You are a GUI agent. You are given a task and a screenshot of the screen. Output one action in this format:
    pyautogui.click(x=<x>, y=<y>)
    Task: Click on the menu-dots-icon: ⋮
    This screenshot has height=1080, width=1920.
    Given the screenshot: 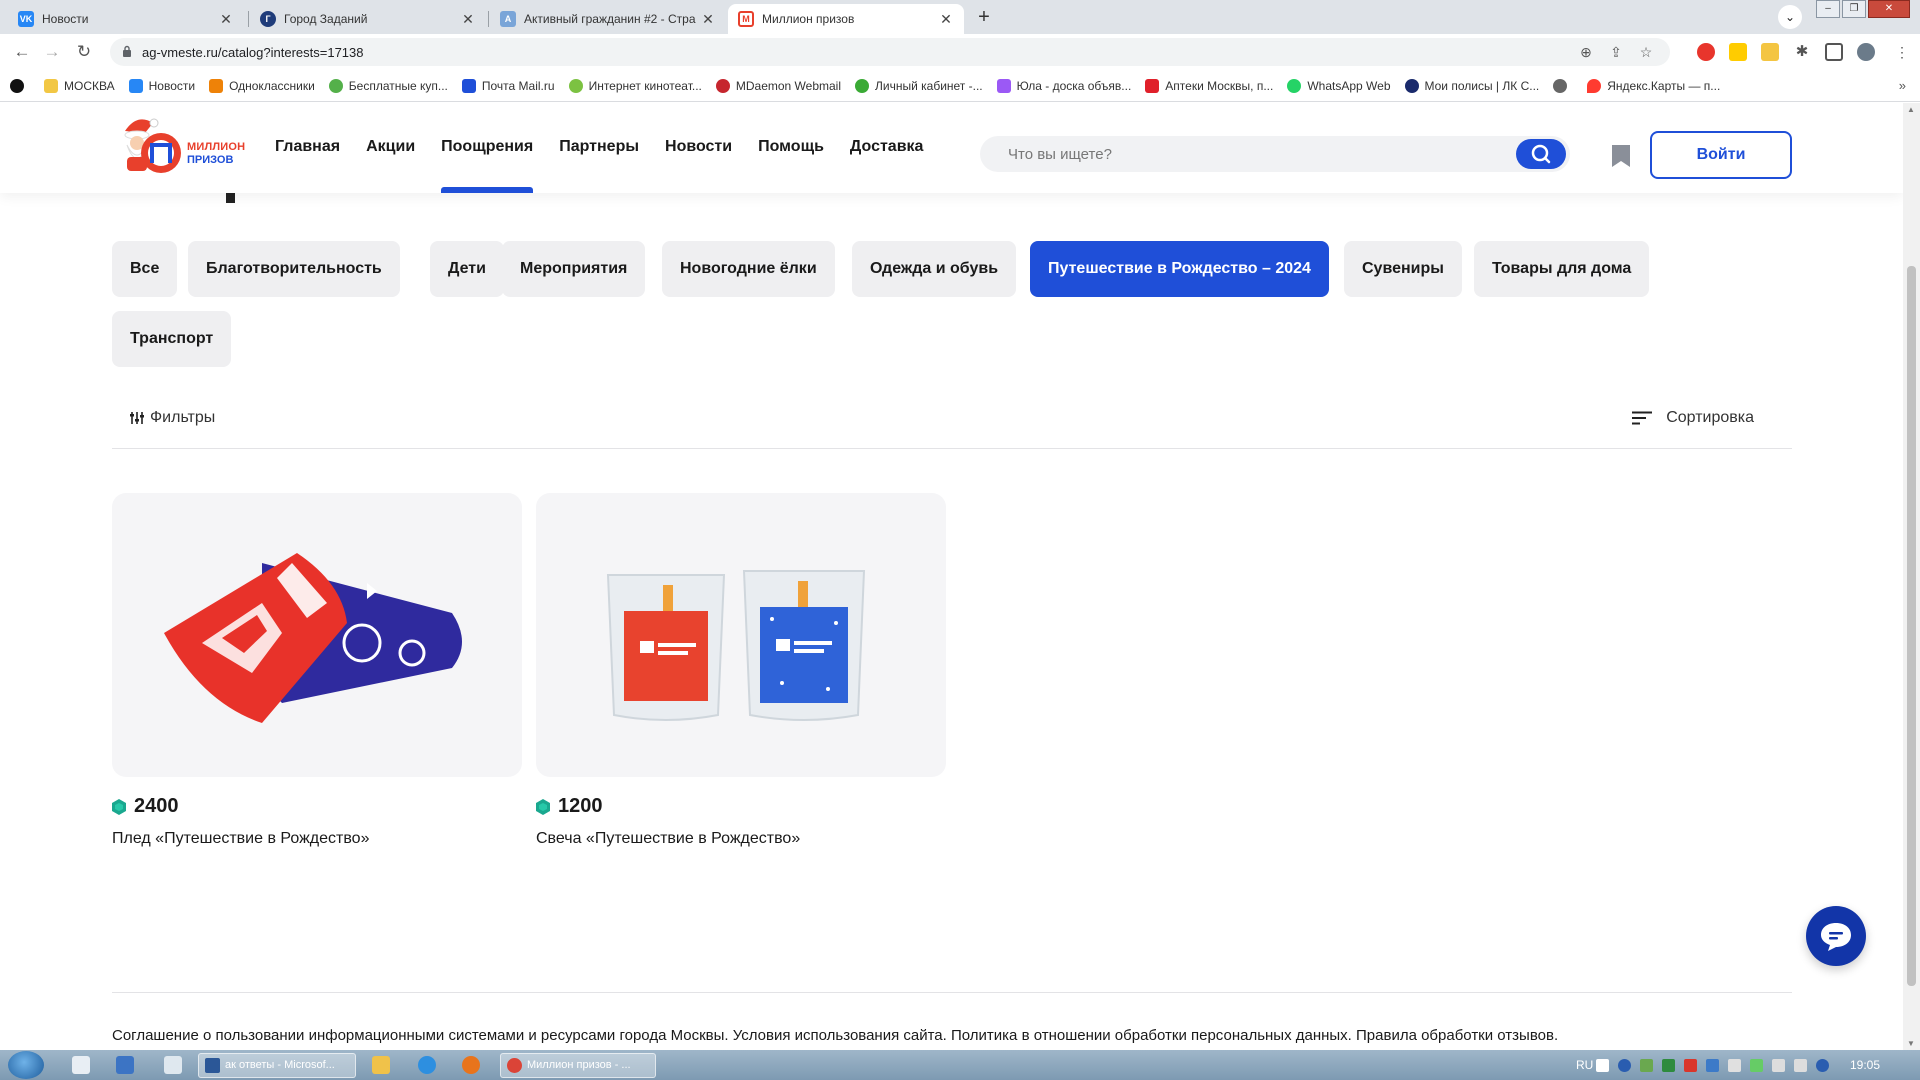 What is the action you would take?
    pyautogui.click(x=1902, y=52)
    